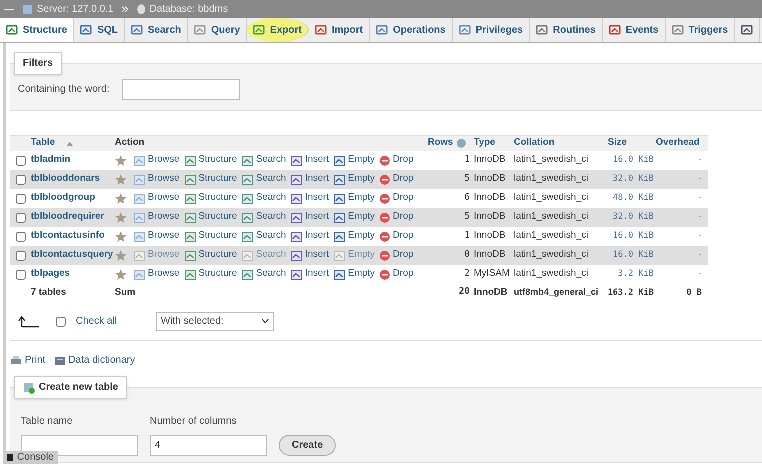 The width and height of the screenshot is (762, 464). What do you see at coordinates (681, 143) in the screenshot?
I see `column-header: Overhead` at bounding box center [681, 143].